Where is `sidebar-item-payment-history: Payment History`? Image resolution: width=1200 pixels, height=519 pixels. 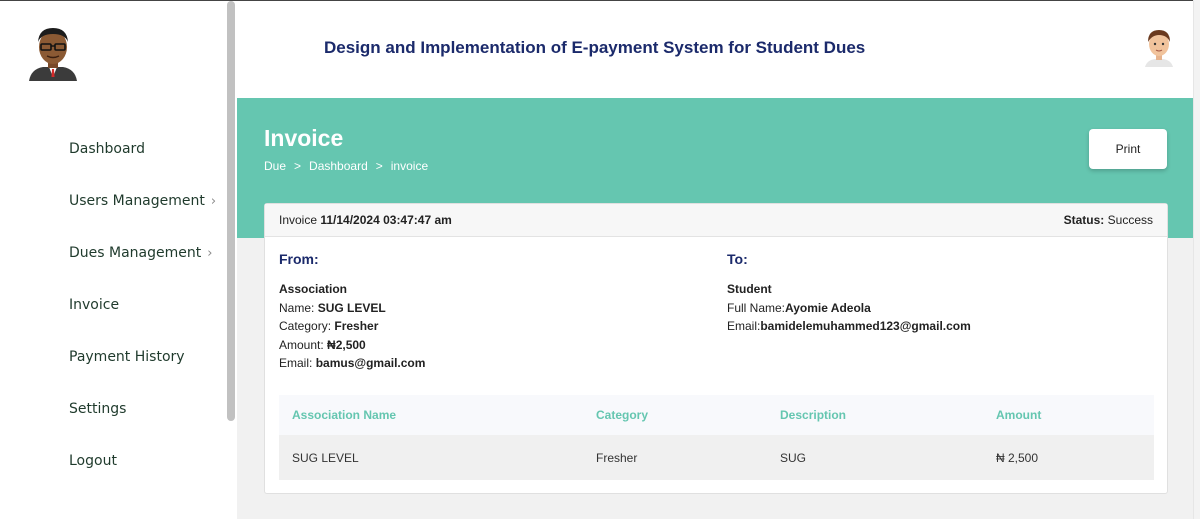
sidebar-item-payment-history: Payment History is located at coordinates (142, 357).